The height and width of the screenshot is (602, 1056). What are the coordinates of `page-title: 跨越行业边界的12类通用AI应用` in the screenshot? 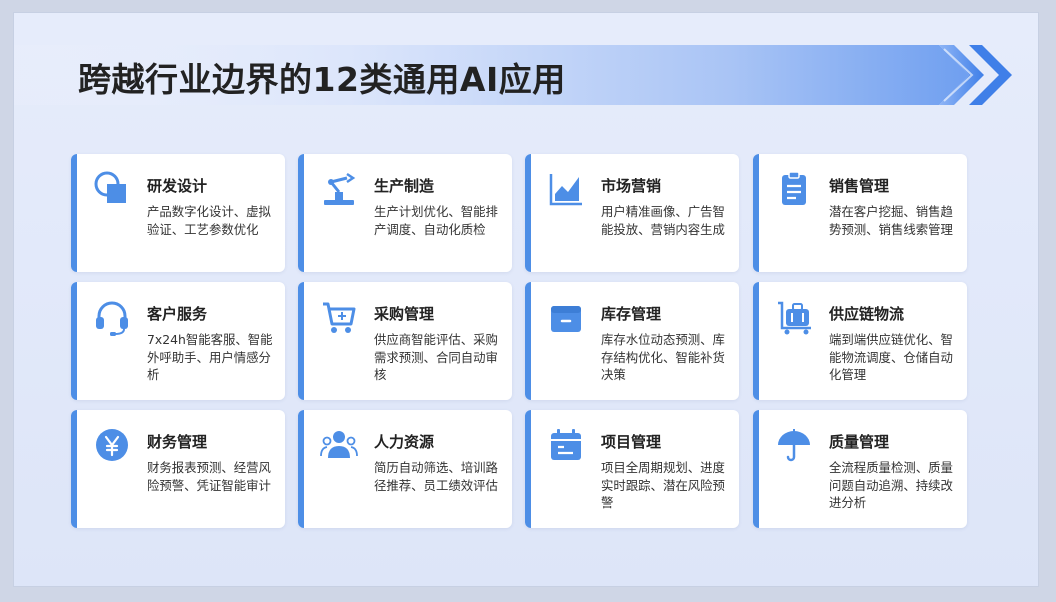 It's located at (322, 79).